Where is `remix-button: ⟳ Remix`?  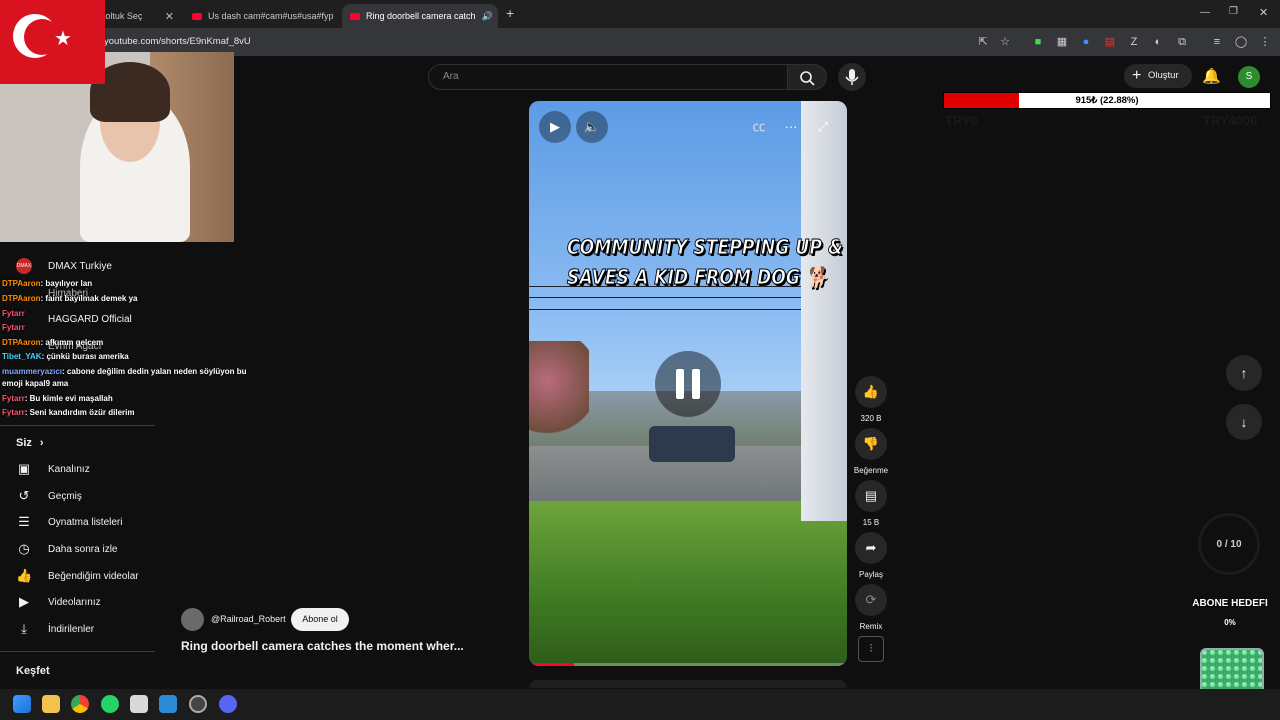
remix-button: ⟳ Remix is located at coordinates (871, 607).